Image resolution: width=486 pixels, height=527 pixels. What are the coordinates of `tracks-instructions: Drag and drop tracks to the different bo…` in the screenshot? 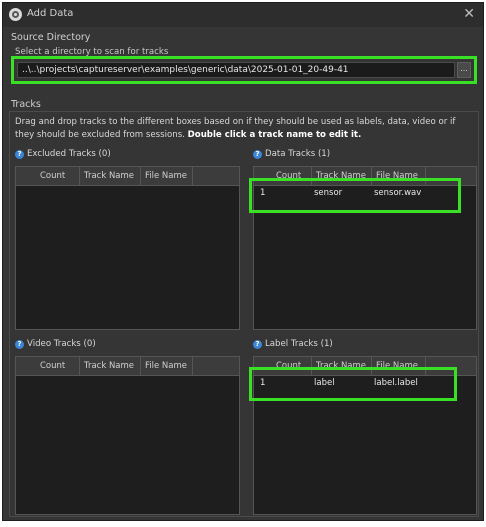 It's located at (245, 129).